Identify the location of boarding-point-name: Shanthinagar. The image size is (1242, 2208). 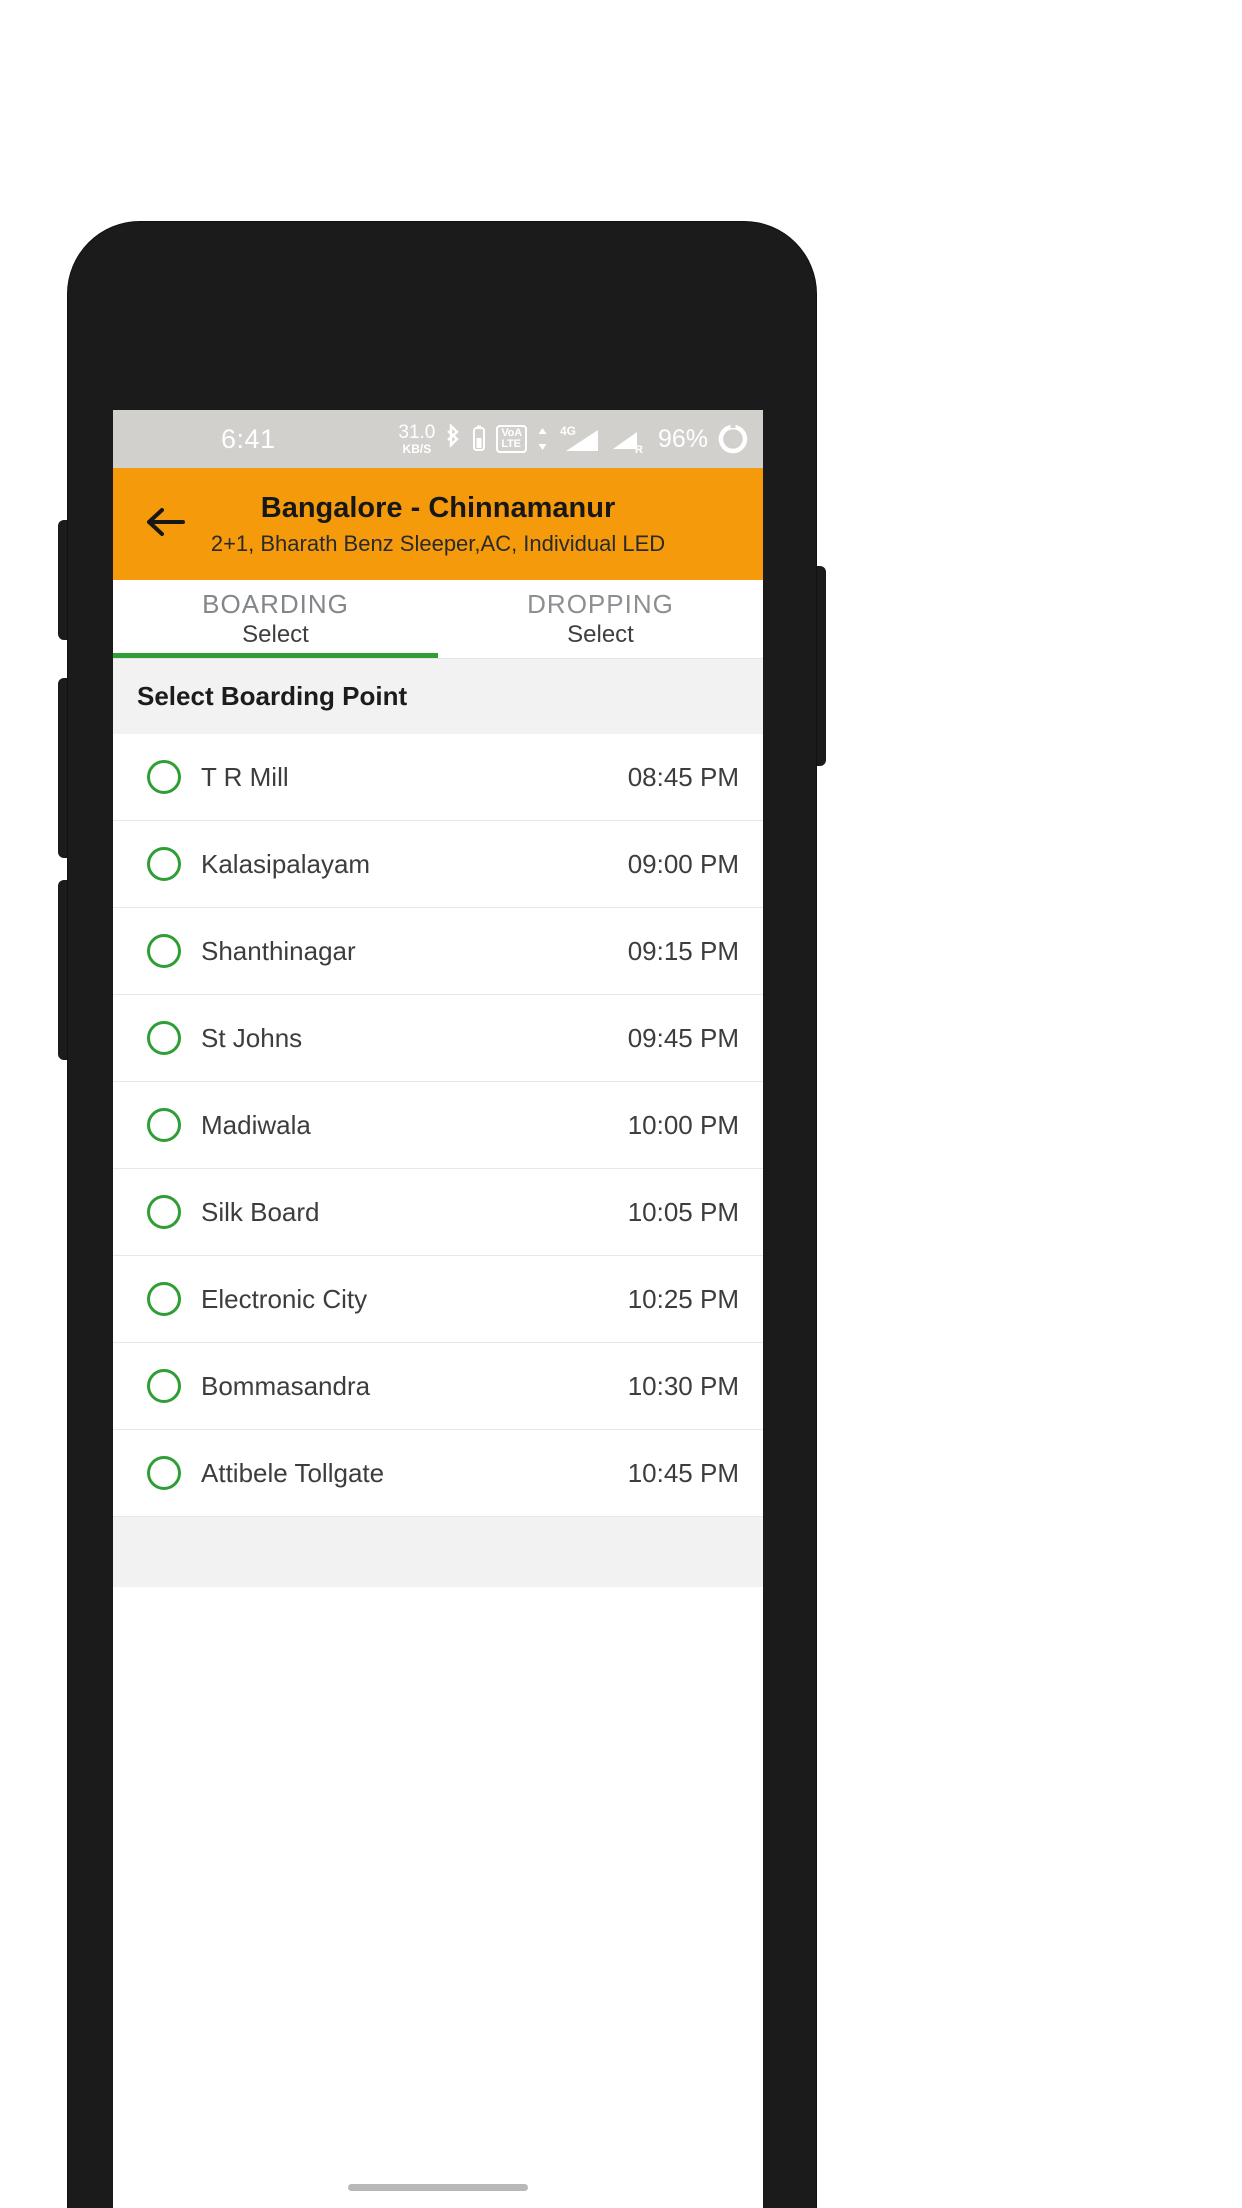
(278, 950).